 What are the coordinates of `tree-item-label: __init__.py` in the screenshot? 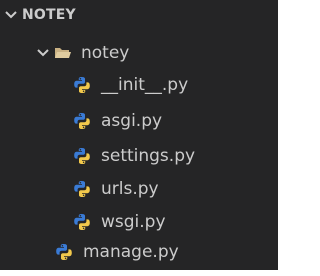 It's located at (145, 85).